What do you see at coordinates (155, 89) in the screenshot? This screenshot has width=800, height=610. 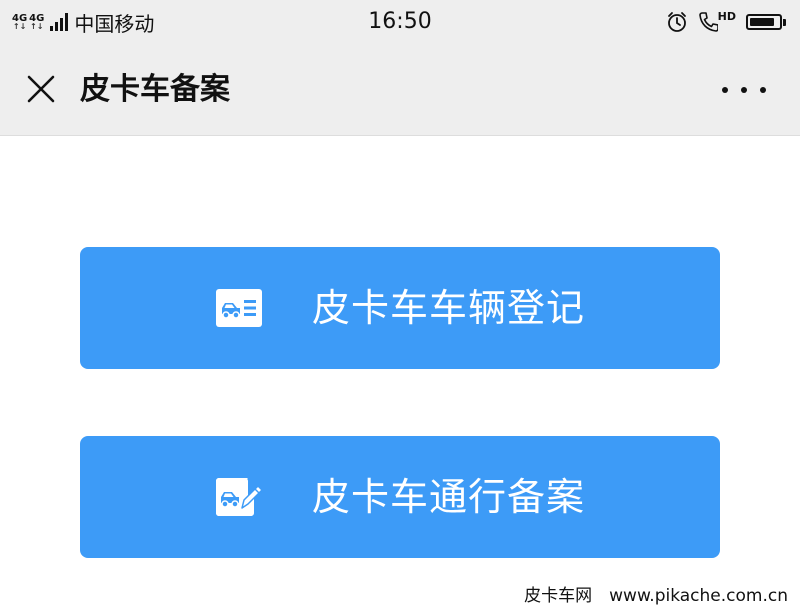 I see `page-title: 皮卡车备案` at bounding box center [155, 89].